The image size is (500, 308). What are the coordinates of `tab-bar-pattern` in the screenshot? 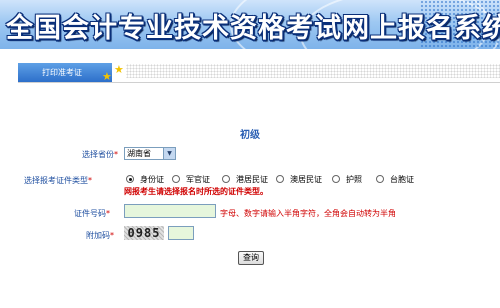 It's located at (313, 71).